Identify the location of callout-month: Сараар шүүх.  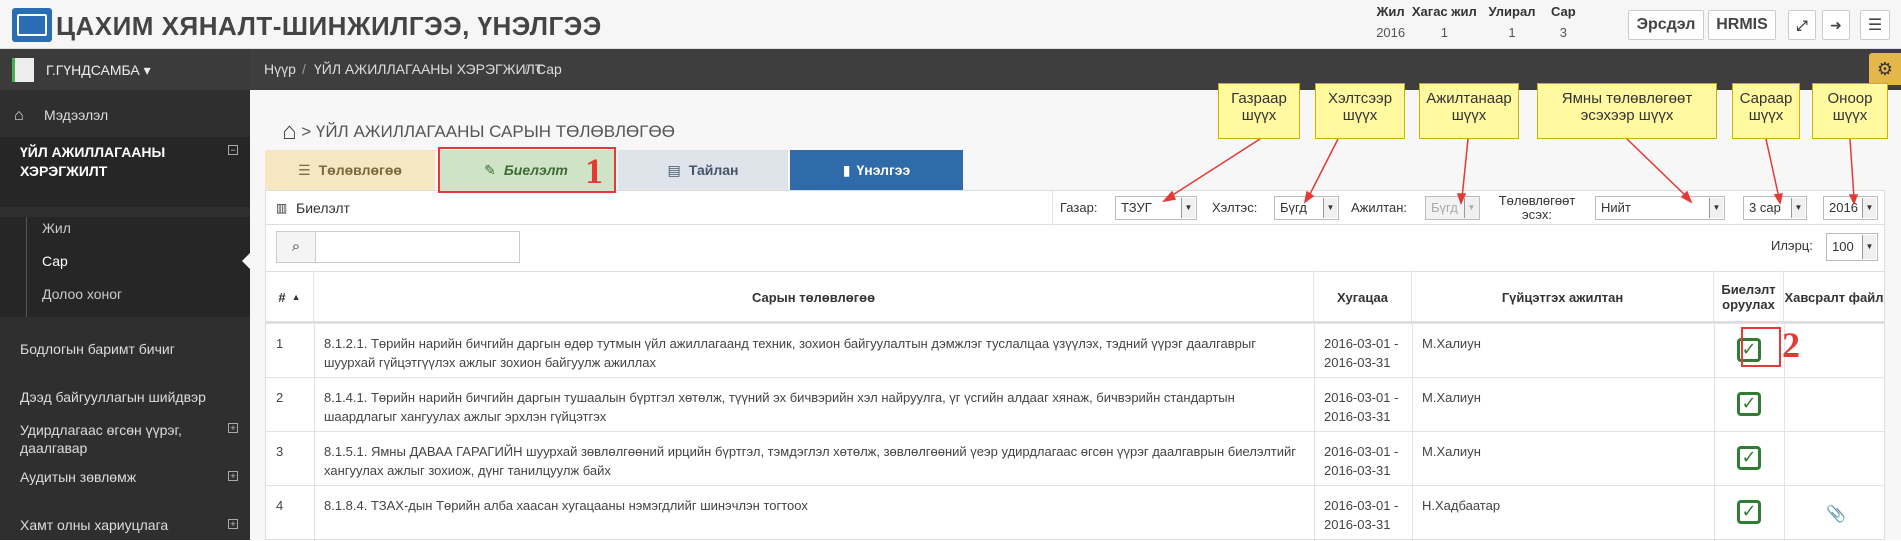
(1766, 111).